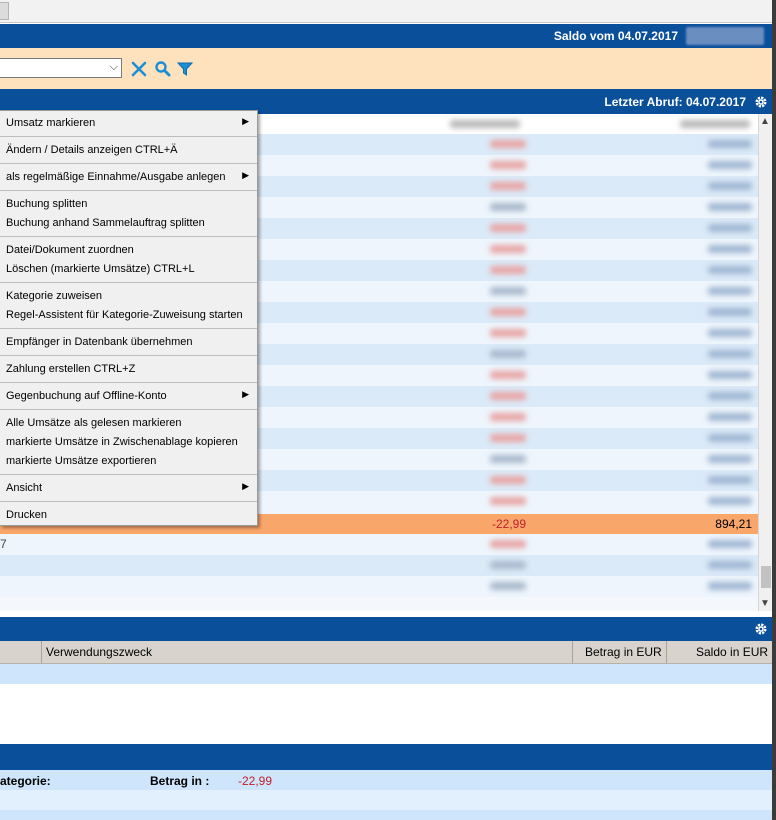 The image size is (776, 820). Describe the element at coordinates (128, 515) in the screenshot. I see `menu-item-drucken: Drucken` at that location.